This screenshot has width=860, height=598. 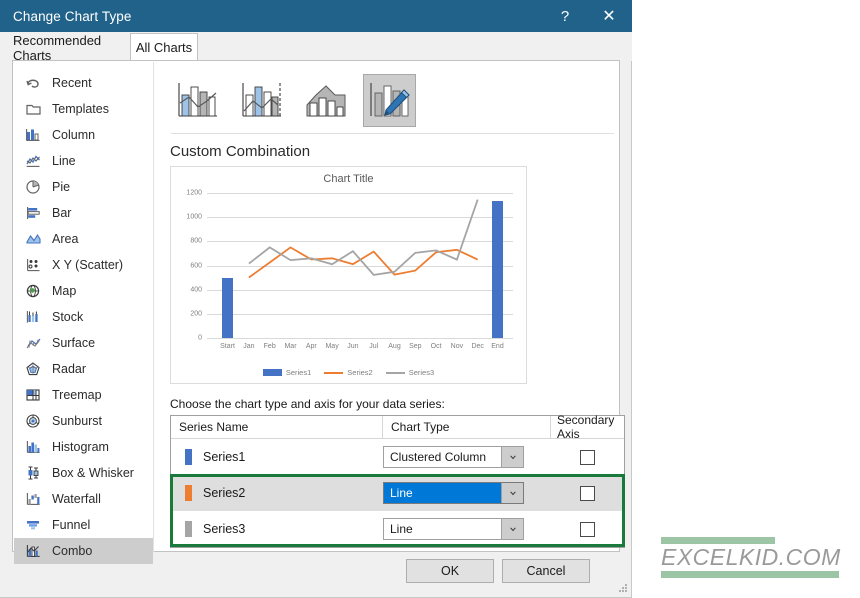 What do you see at coordinates (33, 473) in the screenshot?
I see `box-whisker-icon` at bounding box center [33, 473].